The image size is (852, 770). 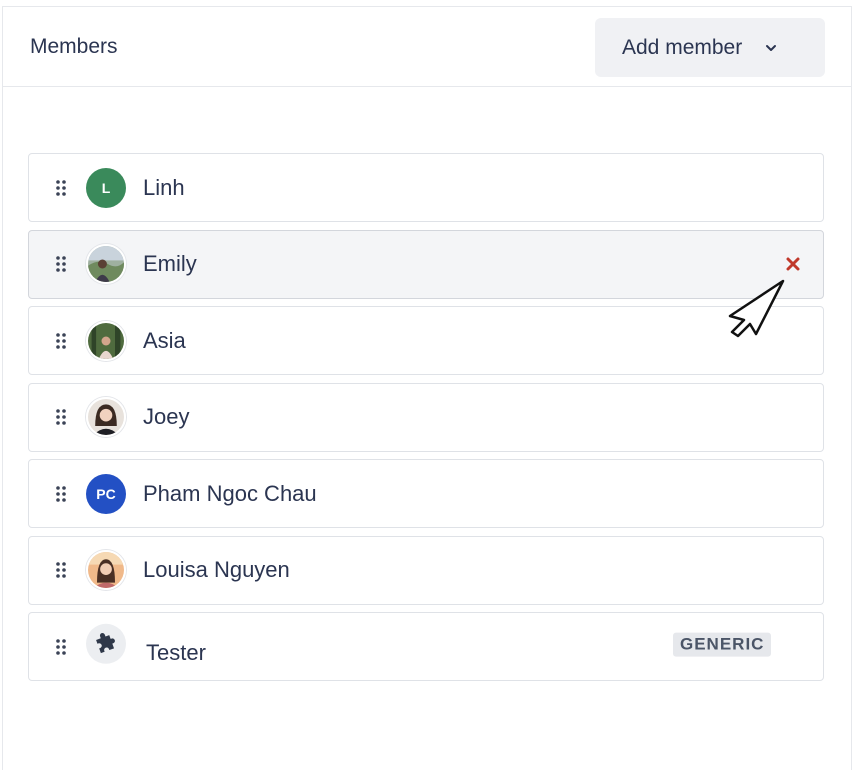 What do you see at coordinates (230, 493) in the screenshot?
I see `member-name: Pham Ngoc Chau` at bounding box center [230, 493].